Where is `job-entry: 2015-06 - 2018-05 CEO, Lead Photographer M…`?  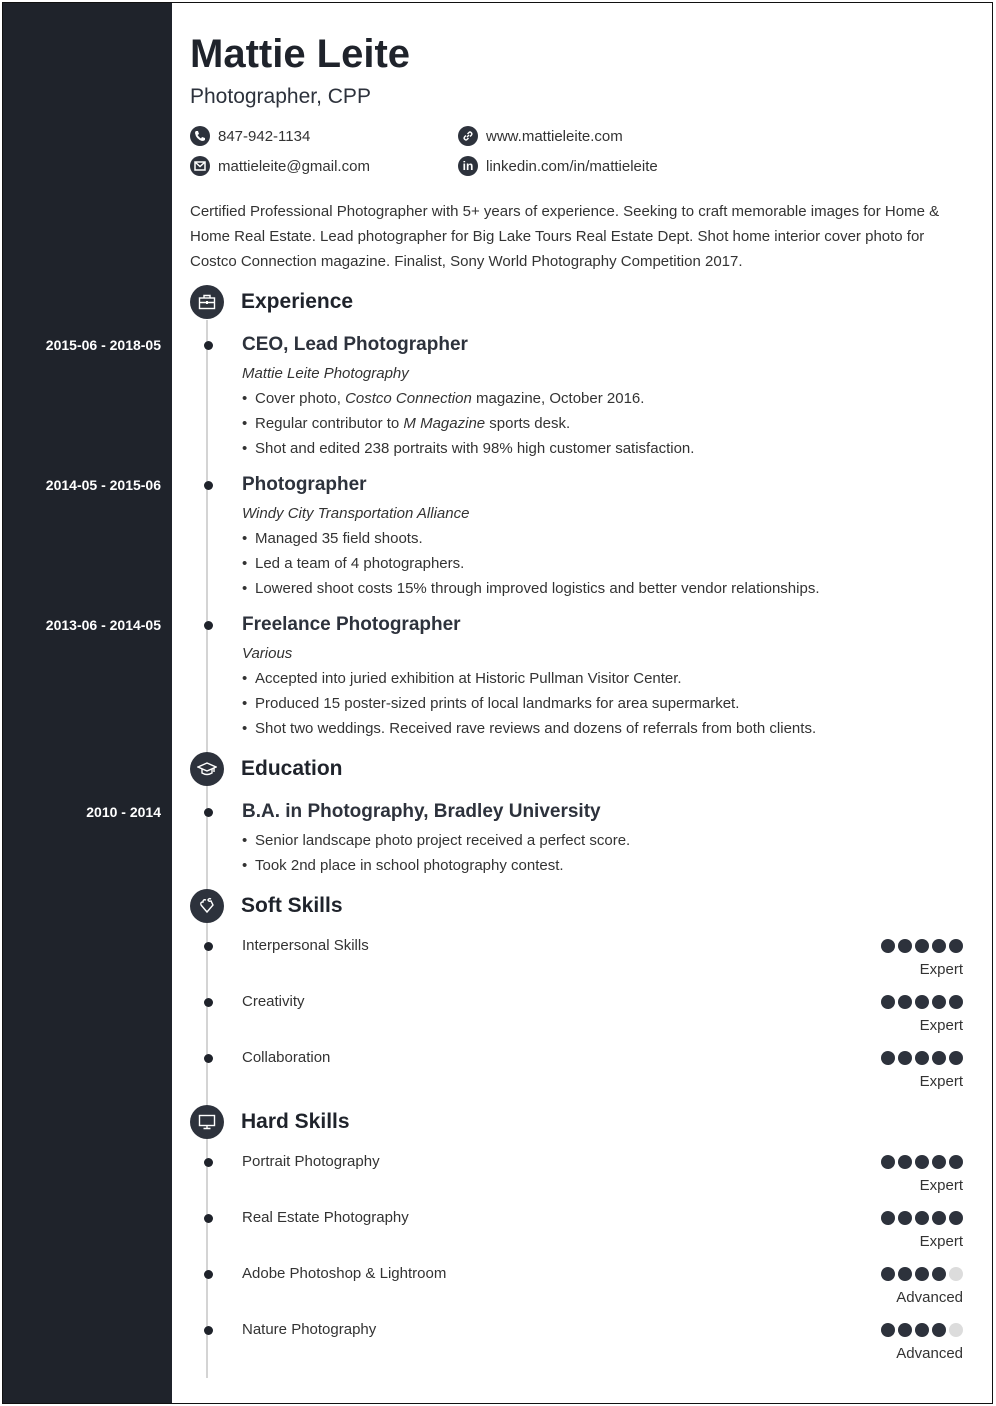
job-entry: 2015-06 - 2018-05 CEO, Lead Photographer M… is located at coordinates (504, 395).